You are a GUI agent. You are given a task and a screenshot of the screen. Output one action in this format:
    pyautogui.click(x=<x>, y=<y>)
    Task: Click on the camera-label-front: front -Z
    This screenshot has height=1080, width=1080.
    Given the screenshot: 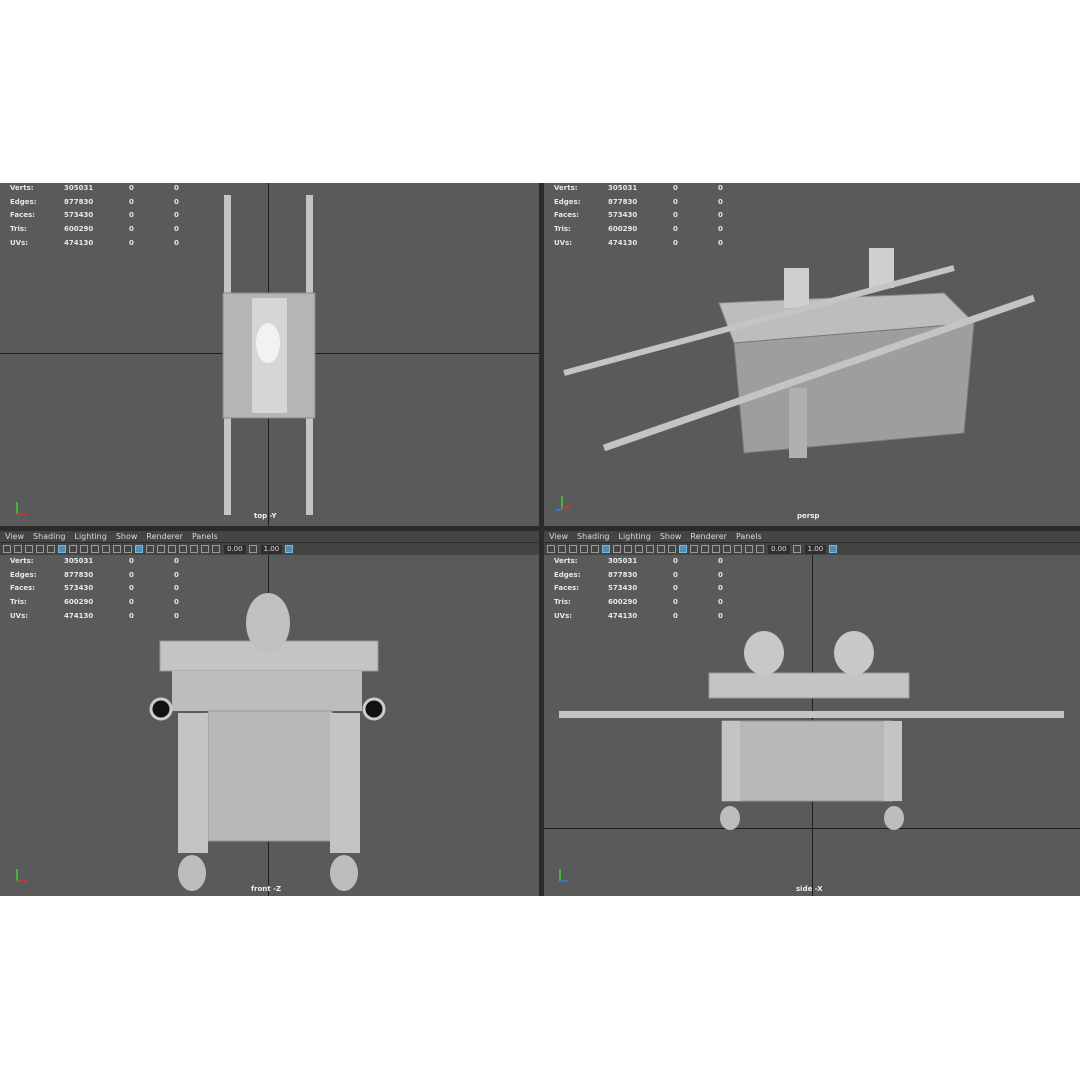 What is the action you would take?
    pyautogui.click(x=266, y=889)
    